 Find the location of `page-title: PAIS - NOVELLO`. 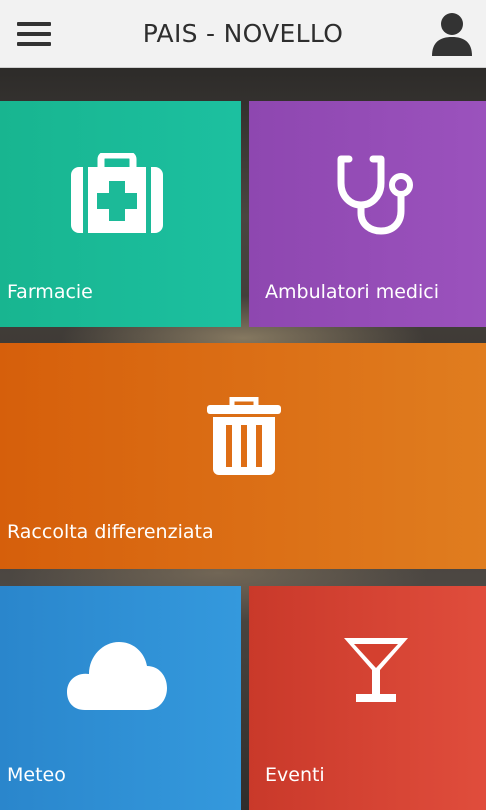

page-title: PAIS - NOVELLO is located at coordinates (243, 33).